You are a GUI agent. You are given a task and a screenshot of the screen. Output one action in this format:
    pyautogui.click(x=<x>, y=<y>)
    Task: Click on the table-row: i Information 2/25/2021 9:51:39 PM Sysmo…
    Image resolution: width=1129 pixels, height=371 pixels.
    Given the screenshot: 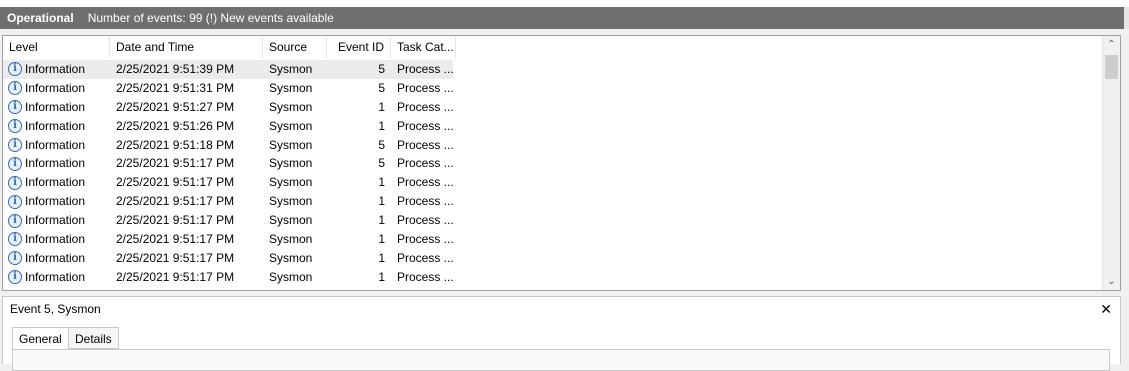 What is the action you would take?
    pyautogui.click(x=553, y=69)
    